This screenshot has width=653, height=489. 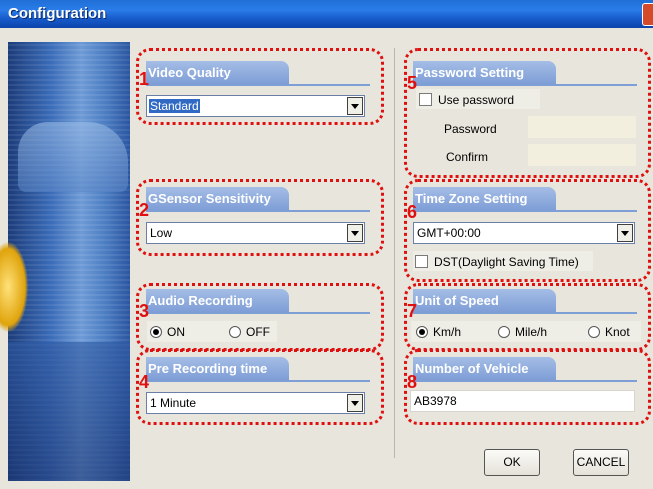 What do you see at coordinates (173, 403) in the screenshot?
I see `pre-recording-value: 1 Minute` at bounding box center [173, 403].